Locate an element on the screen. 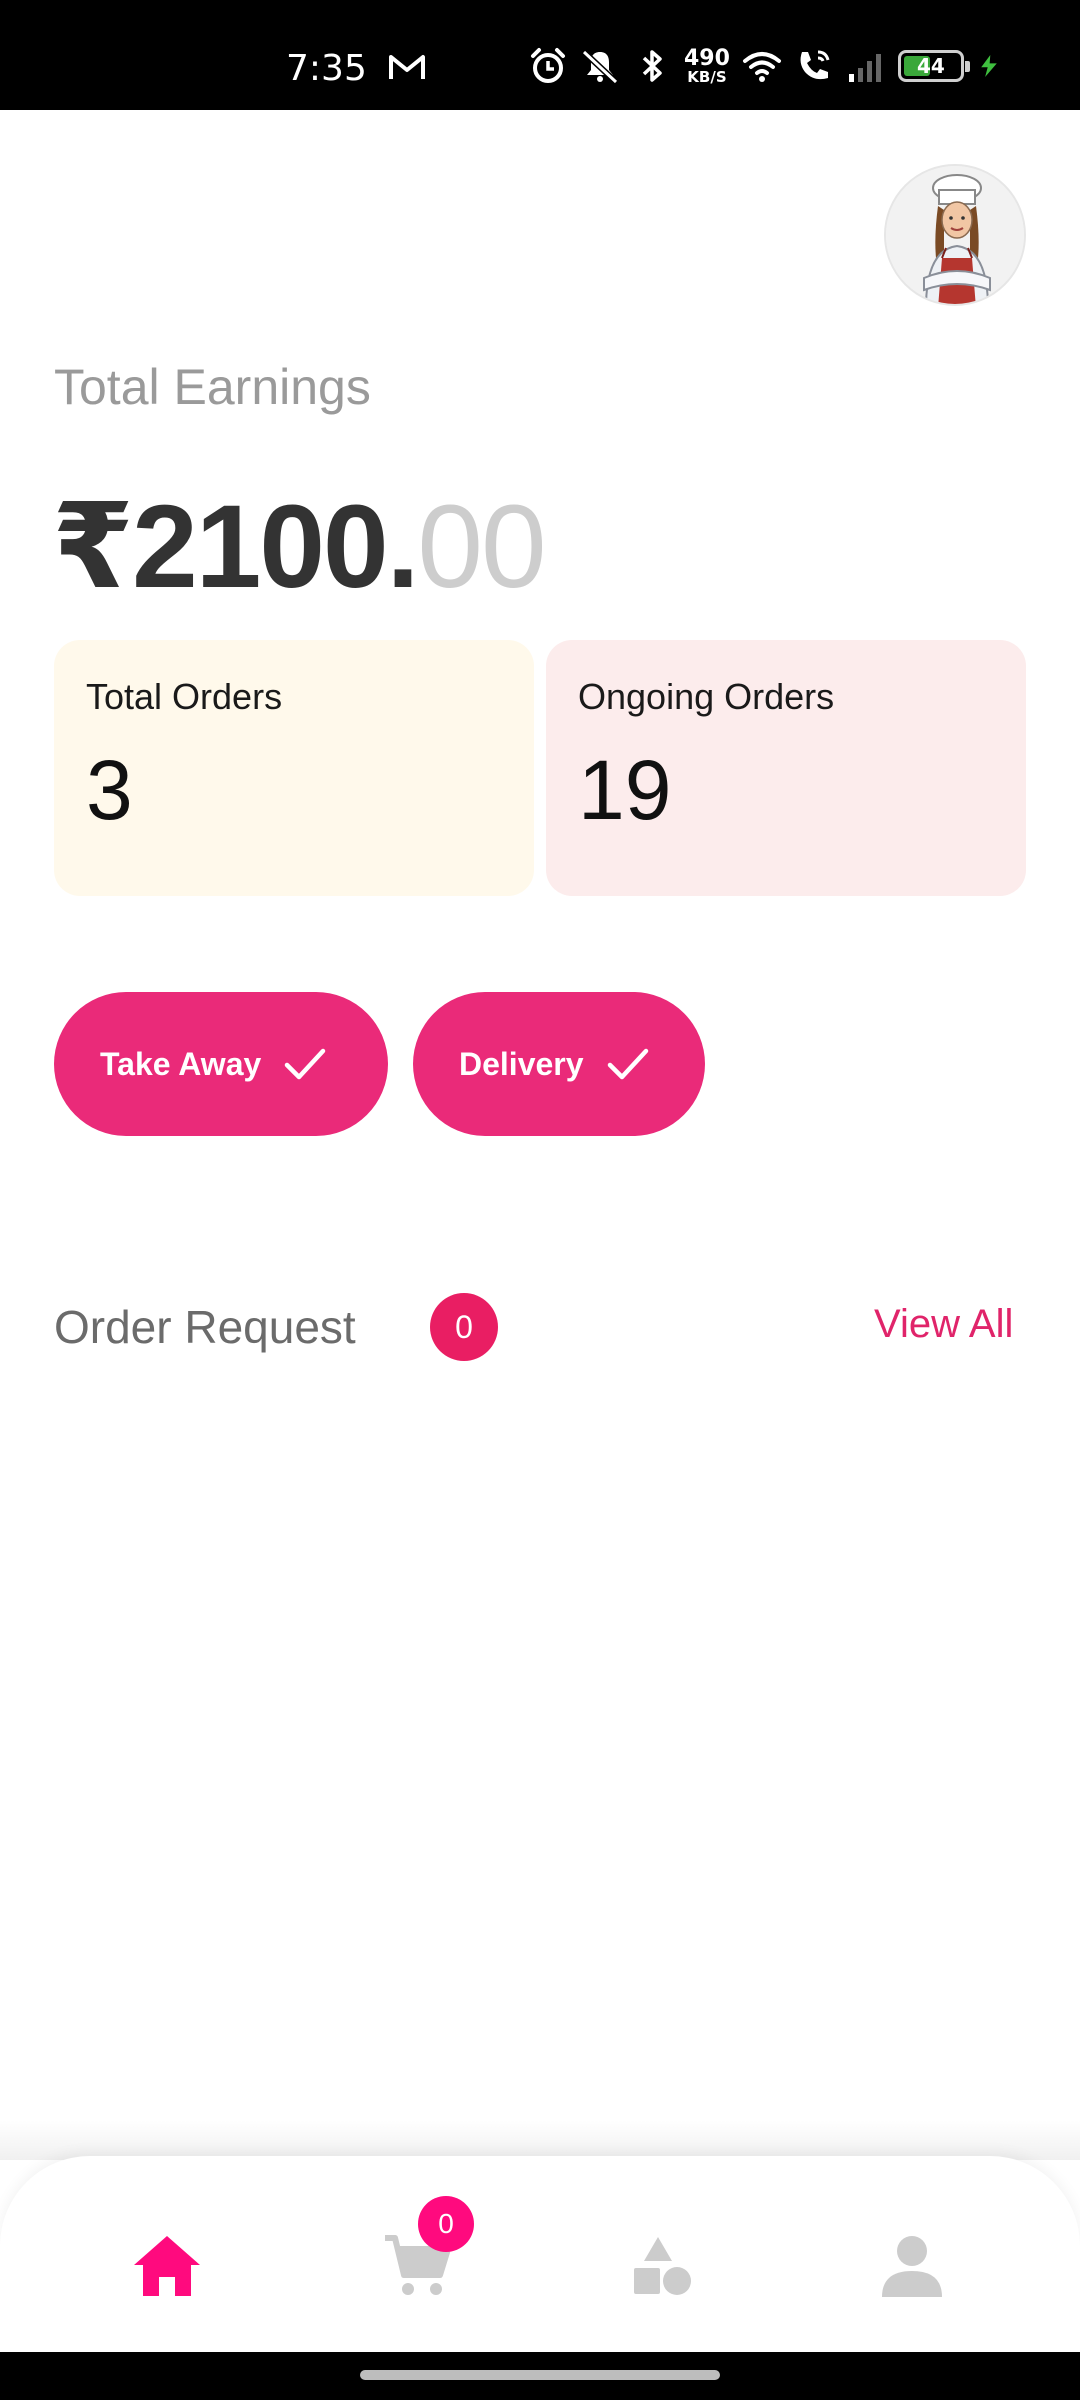 The width and height of the screenshot is (1080, 2400). status-icons: 490 KB/S 44 is located at coordinates (765, 66).